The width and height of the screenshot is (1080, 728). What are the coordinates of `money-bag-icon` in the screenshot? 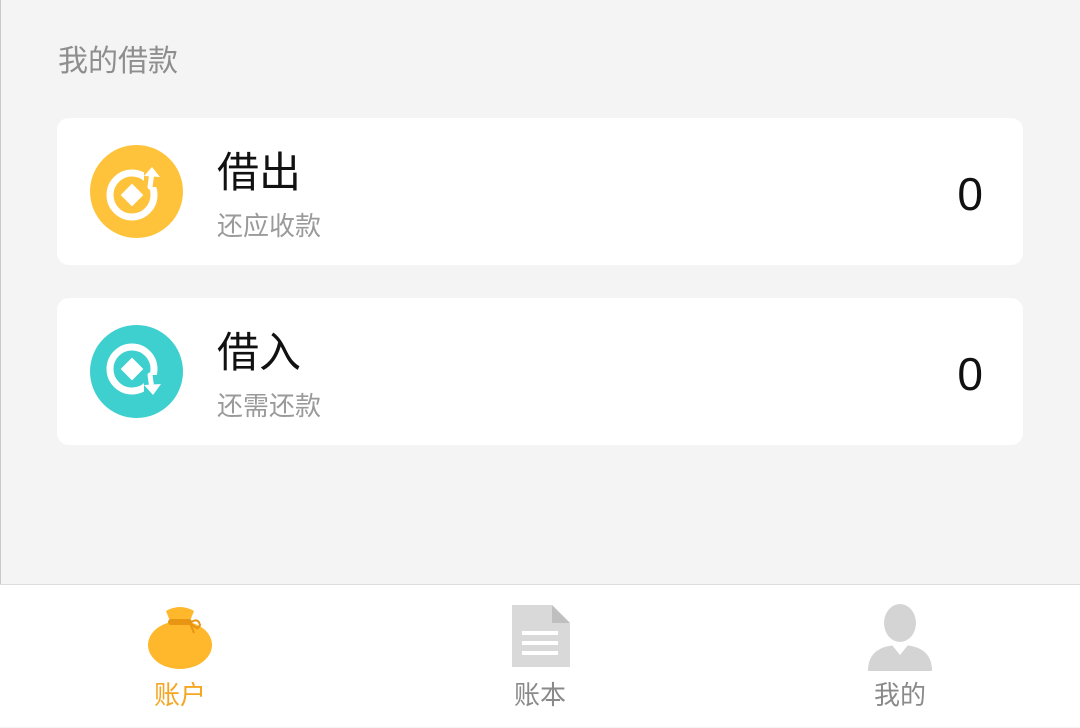 It's located at (180, 636).